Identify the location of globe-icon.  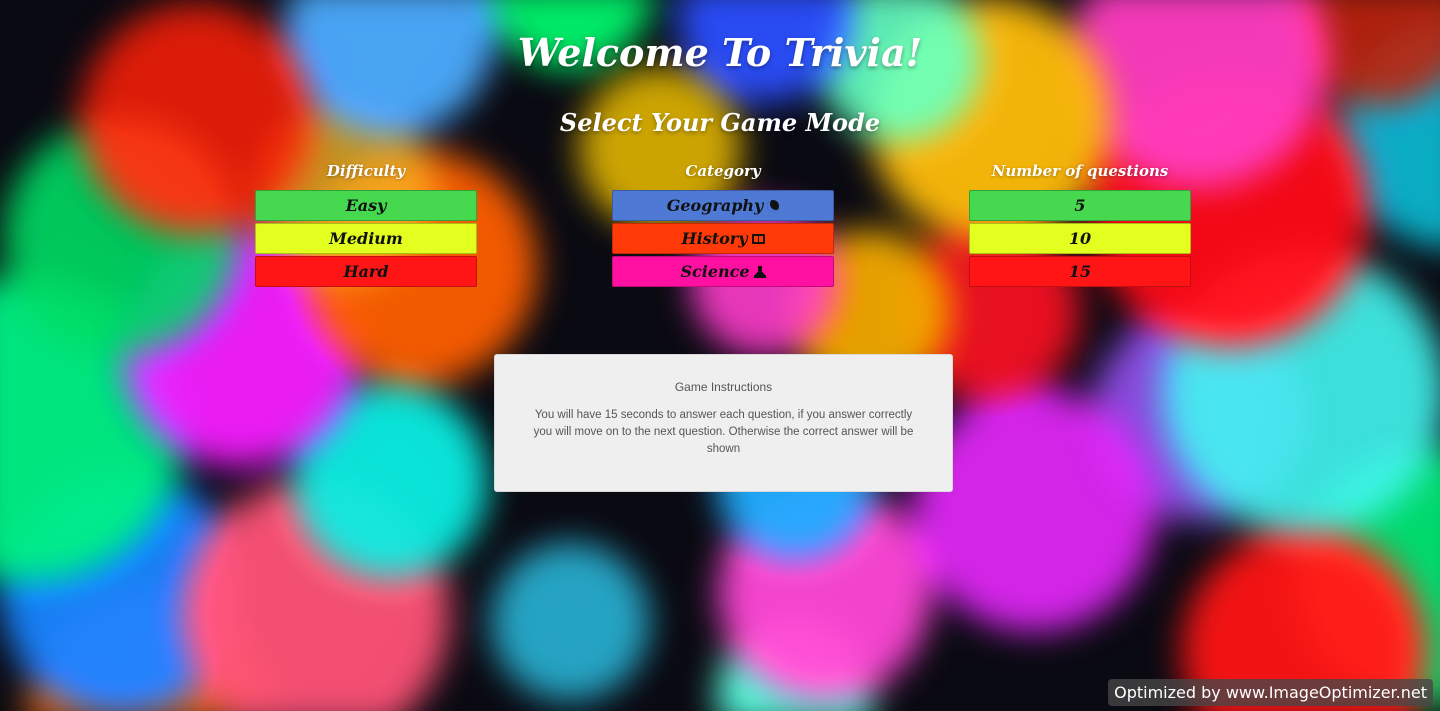
(773, 205).